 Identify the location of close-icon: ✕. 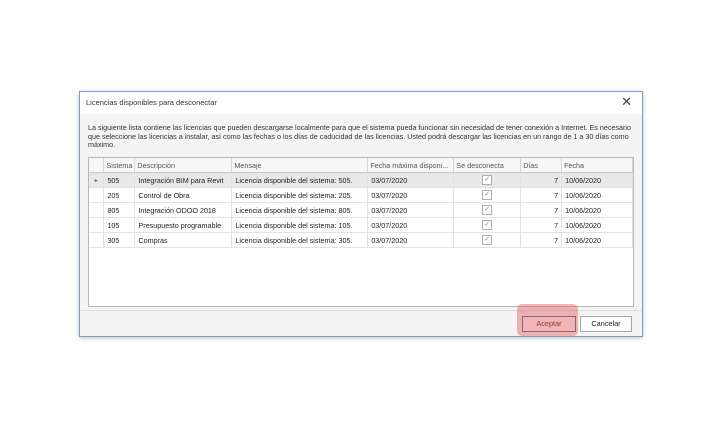
(626, 102).